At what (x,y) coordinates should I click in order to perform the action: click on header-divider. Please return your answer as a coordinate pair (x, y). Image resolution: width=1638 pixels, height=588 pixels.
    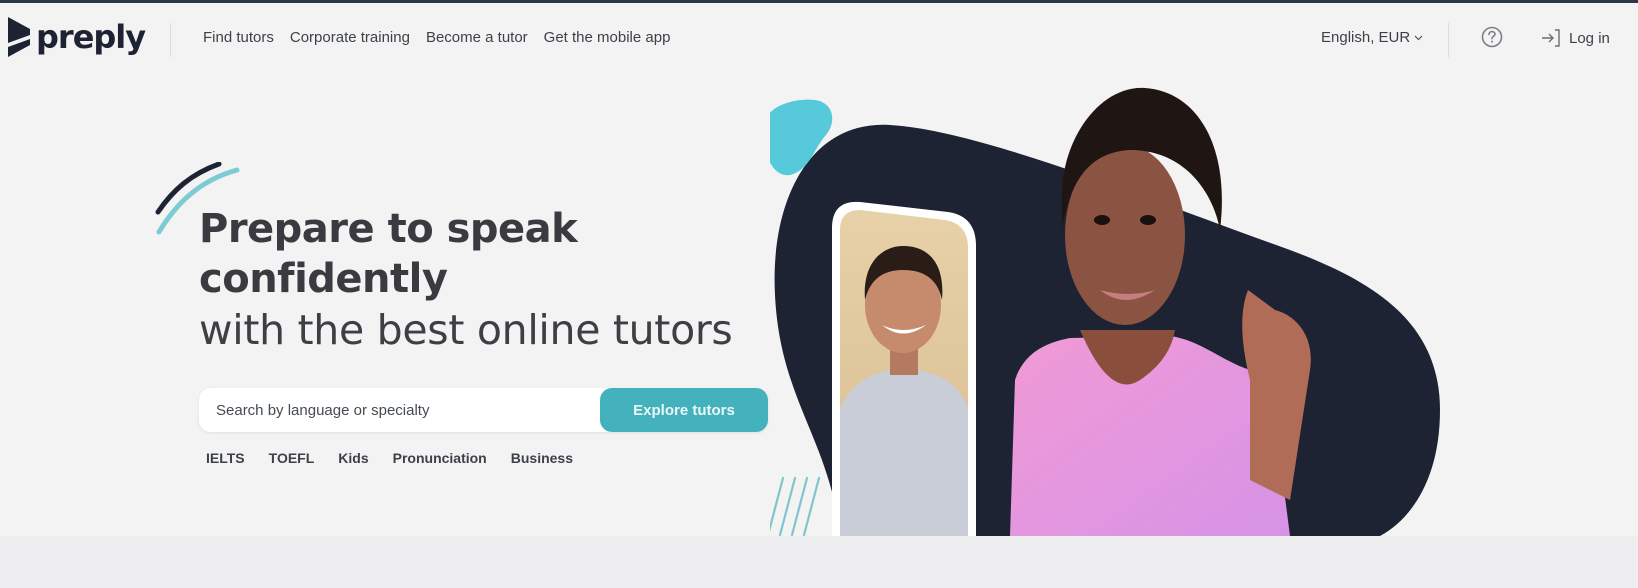
    Looking at the image, I should click on (170, 40).